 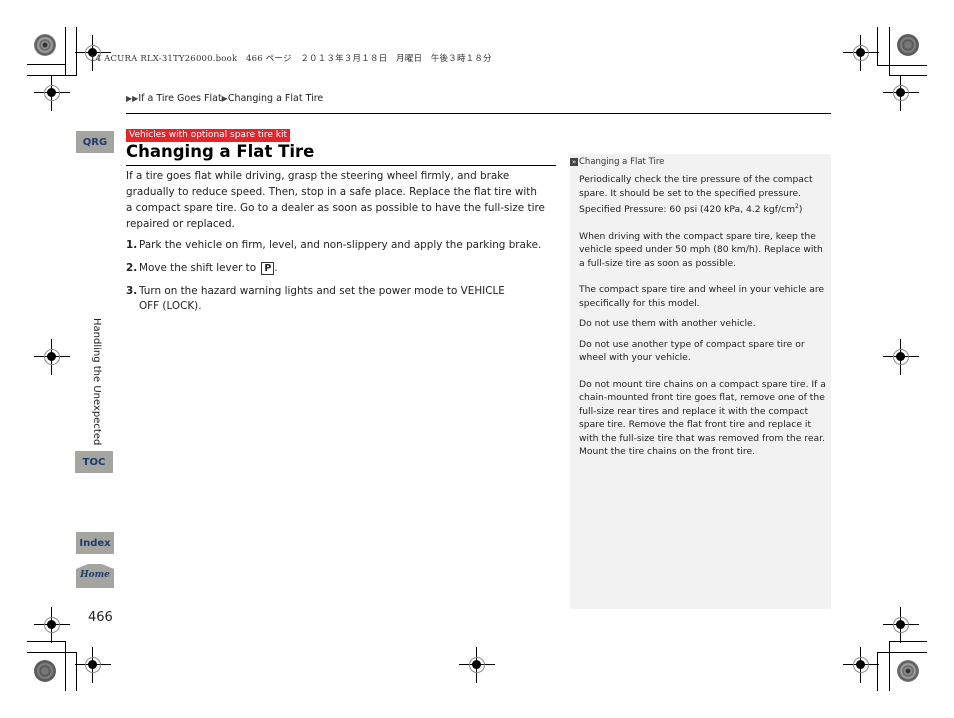 I want to click on index-button: Index, so click(x=95, y=543).